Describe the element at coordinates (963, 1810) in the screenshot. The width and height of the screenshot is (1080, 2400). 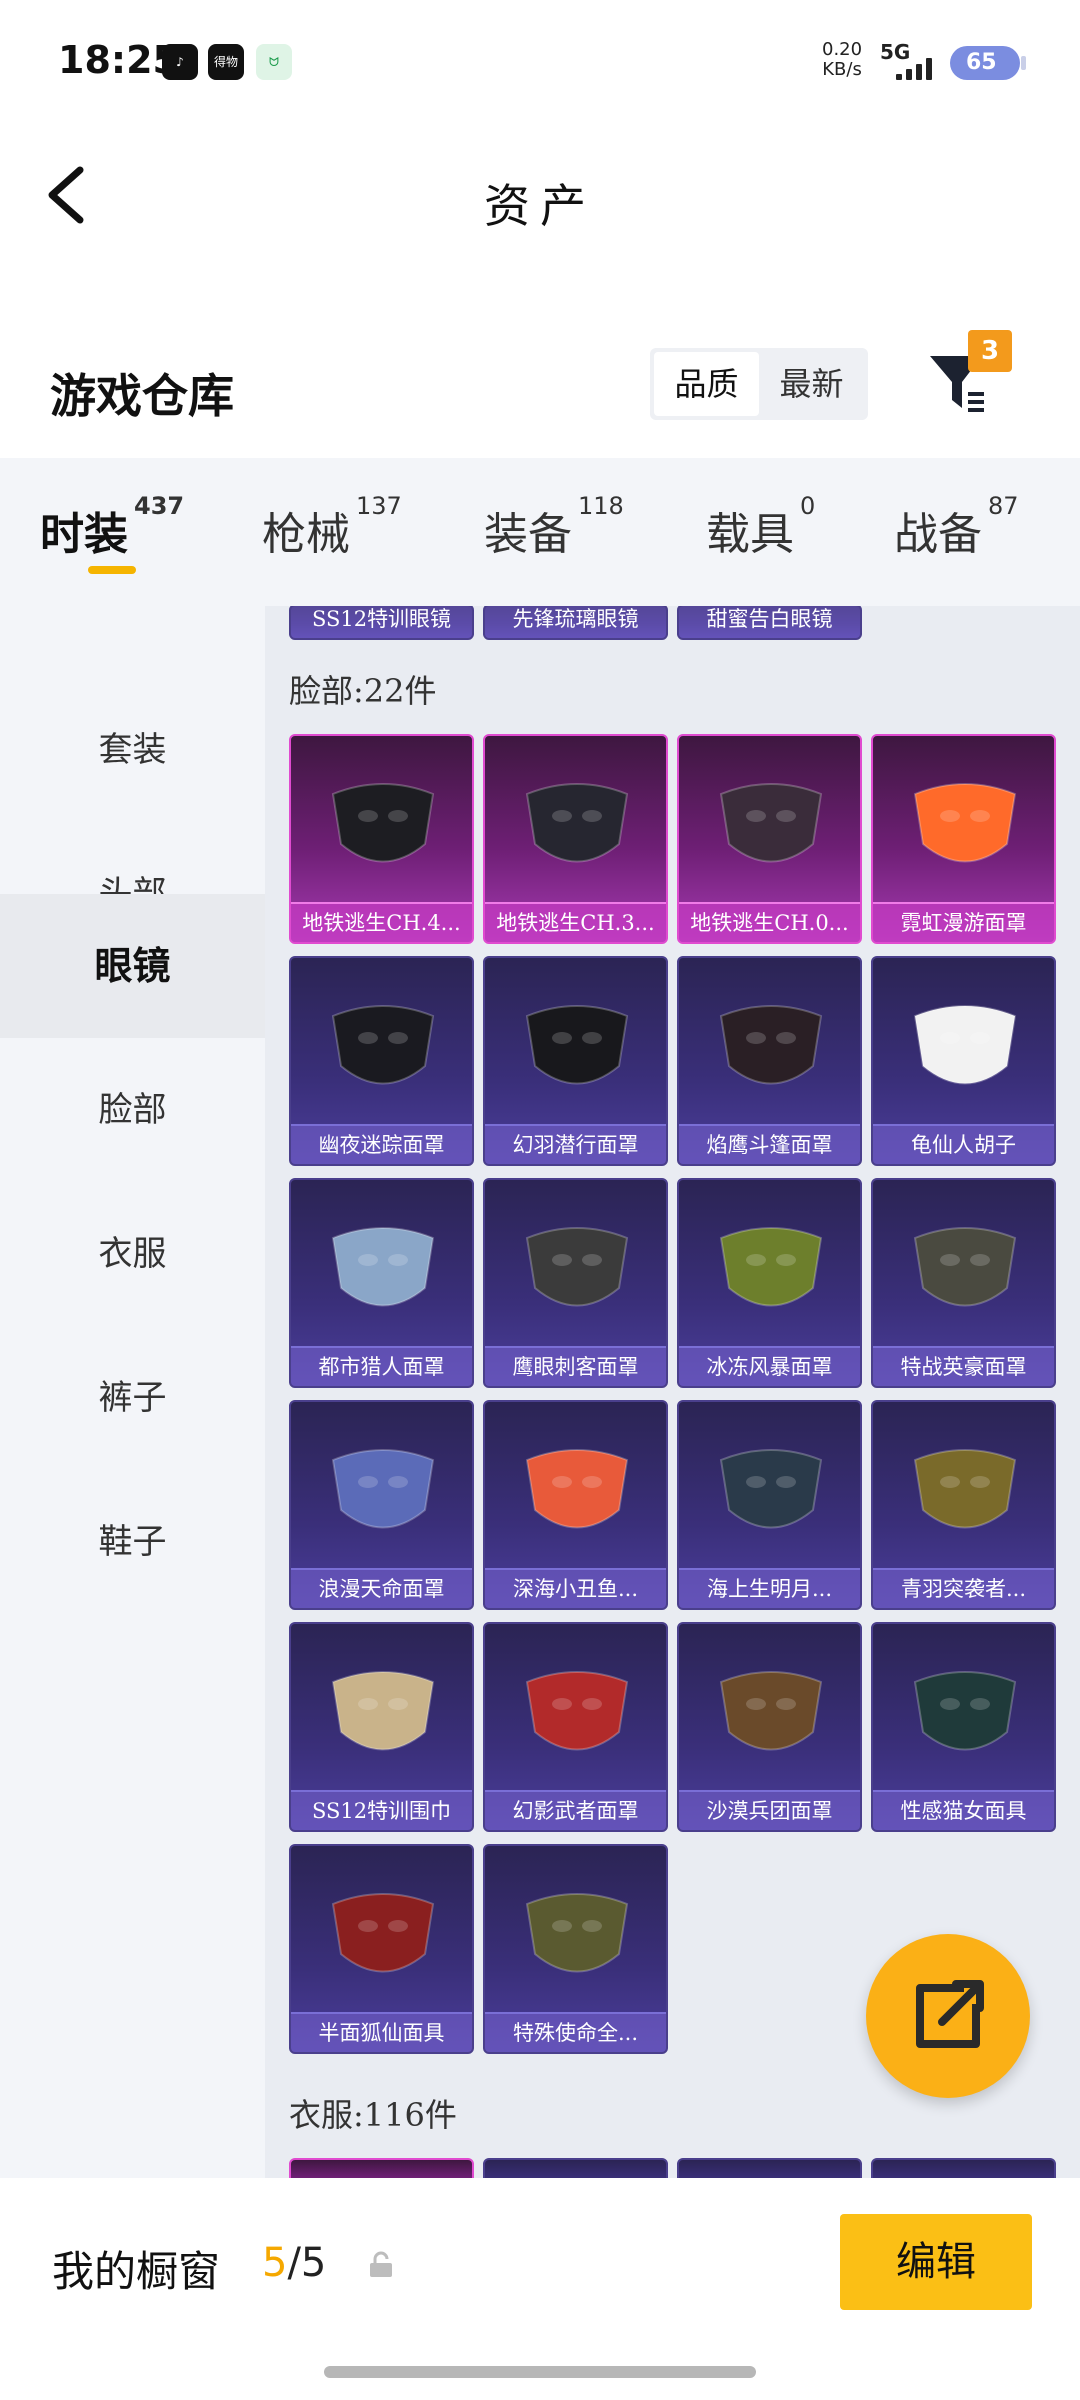
I see `item-name: 性感猫女面具` at that location.